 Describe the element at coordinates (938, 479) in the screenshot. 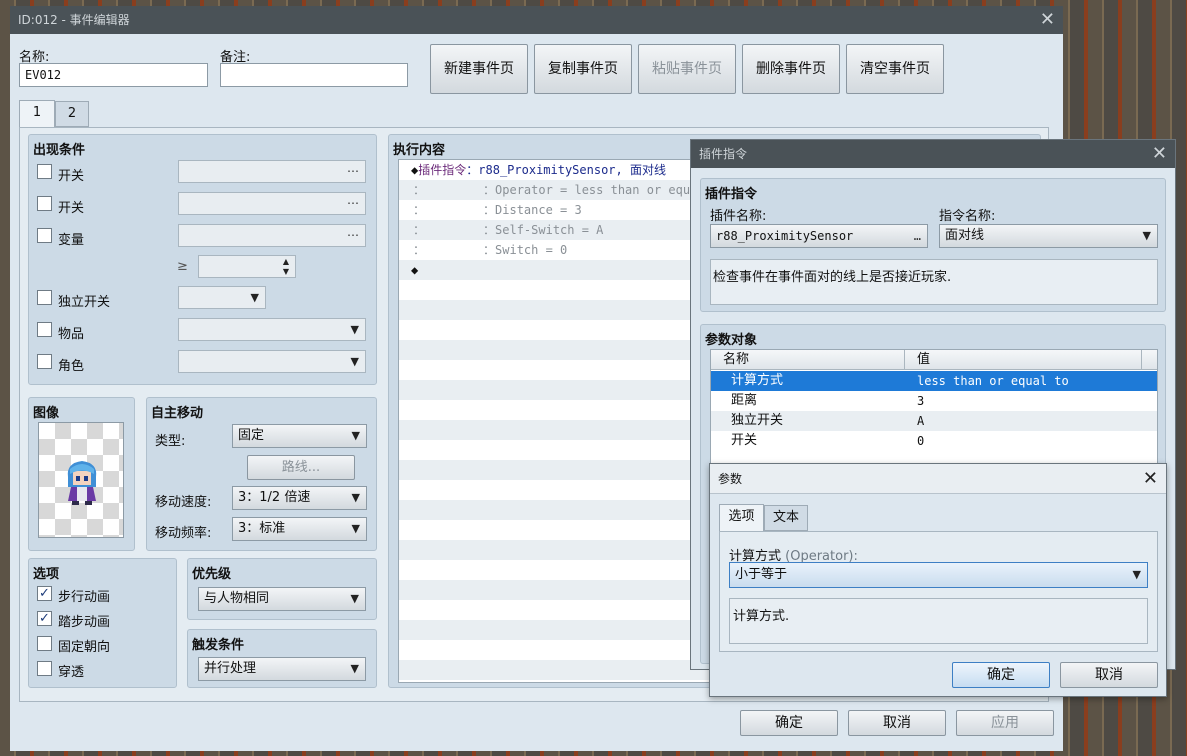

I see `parameter-titlebar: 参数 ✕` at that location.